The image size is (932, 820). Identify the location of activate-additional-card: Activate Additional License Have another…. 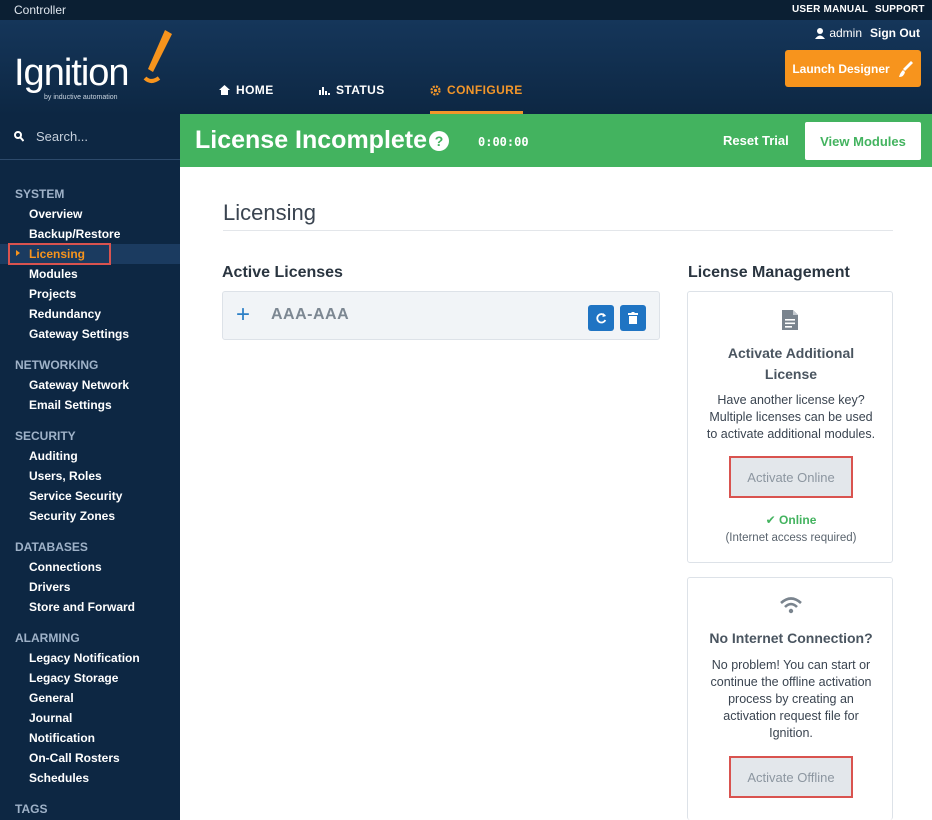
(790, 427).